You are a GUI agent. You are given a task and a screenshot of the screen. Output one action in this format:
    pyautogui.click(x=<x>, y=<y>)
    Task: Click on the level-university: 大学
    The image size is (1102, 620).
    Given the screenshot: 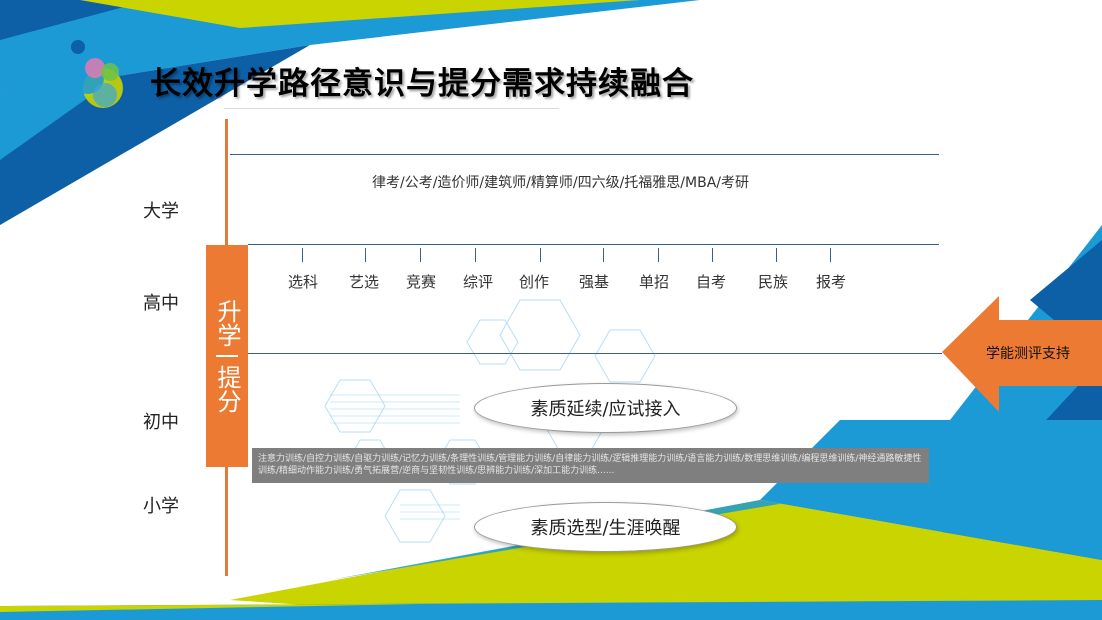 What is the action you would take?
    pyautogui.click(x=161, y=211)
    